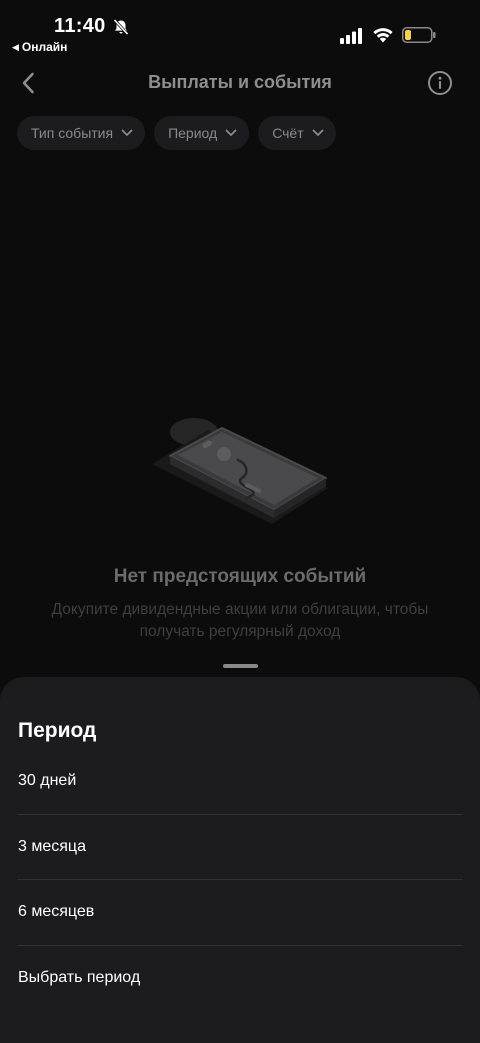  I want to click on filter-period: Период, so click(202, 133).